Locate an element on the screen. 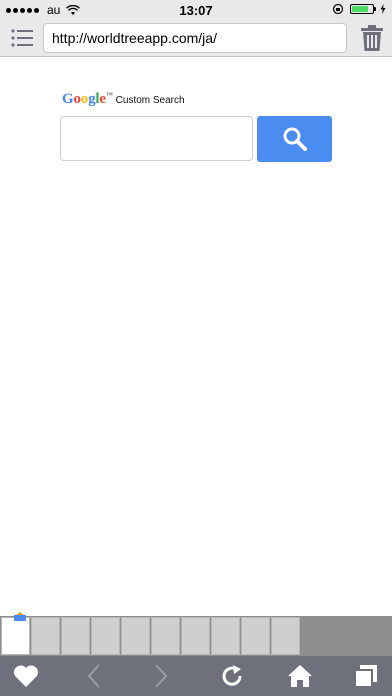 This screenshot has width=392, height=696. bottom-toolbar is located at coordinates (196, 676).